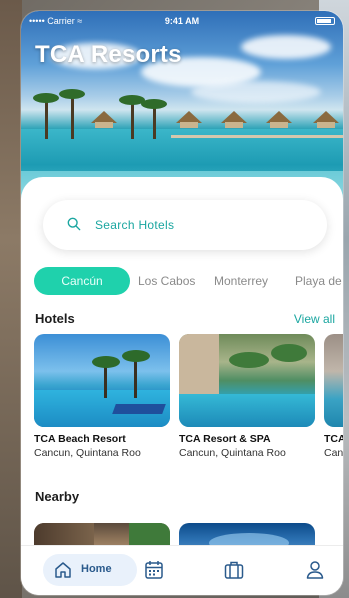 This screenshot has width=349, height=598. I want to click on home-icon, so click(63, 570).